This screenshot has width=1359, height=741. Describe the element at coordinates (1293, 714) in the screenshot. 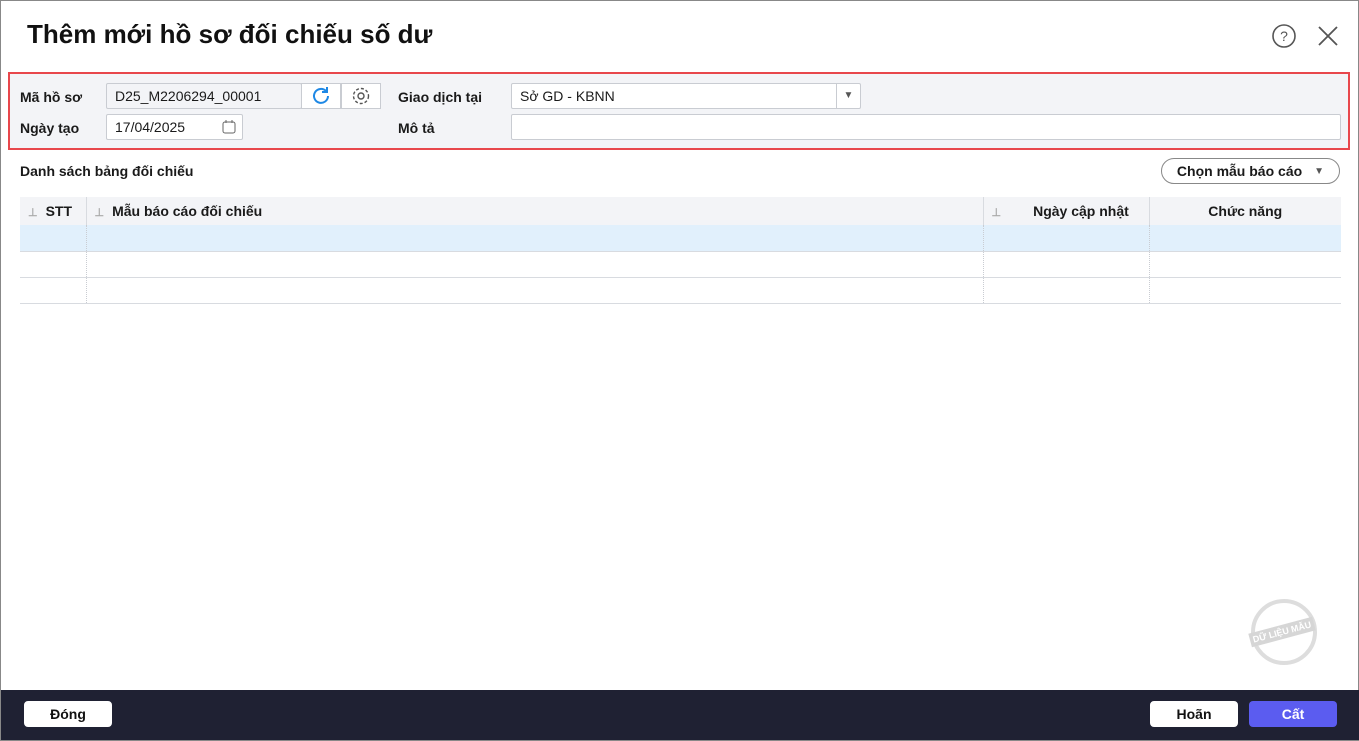

I see `save-button: Cất` at that location.